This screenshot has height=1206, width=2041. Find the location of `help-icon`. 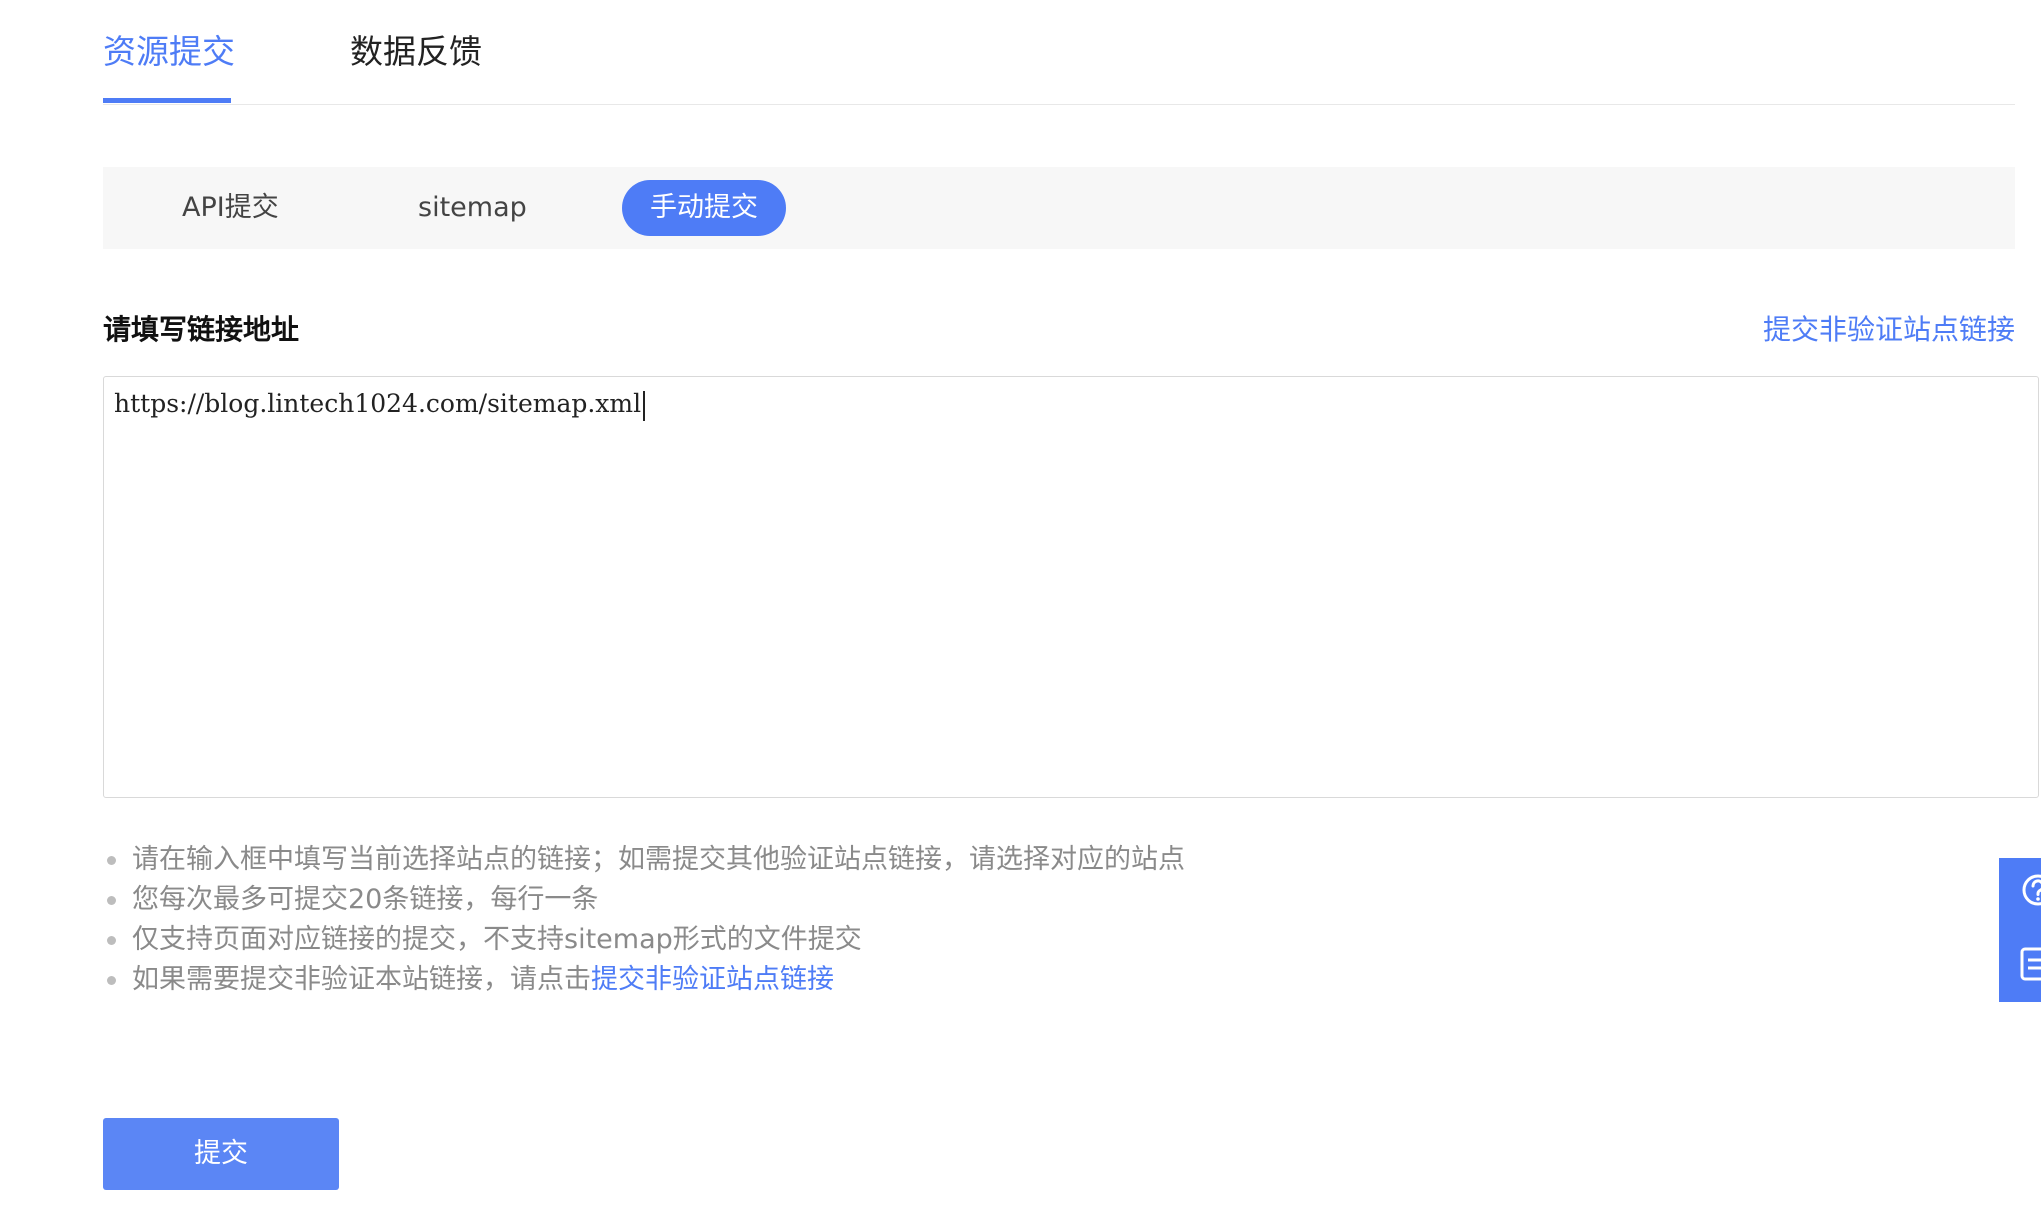

help-icon is located at coordinates (2029, 890).